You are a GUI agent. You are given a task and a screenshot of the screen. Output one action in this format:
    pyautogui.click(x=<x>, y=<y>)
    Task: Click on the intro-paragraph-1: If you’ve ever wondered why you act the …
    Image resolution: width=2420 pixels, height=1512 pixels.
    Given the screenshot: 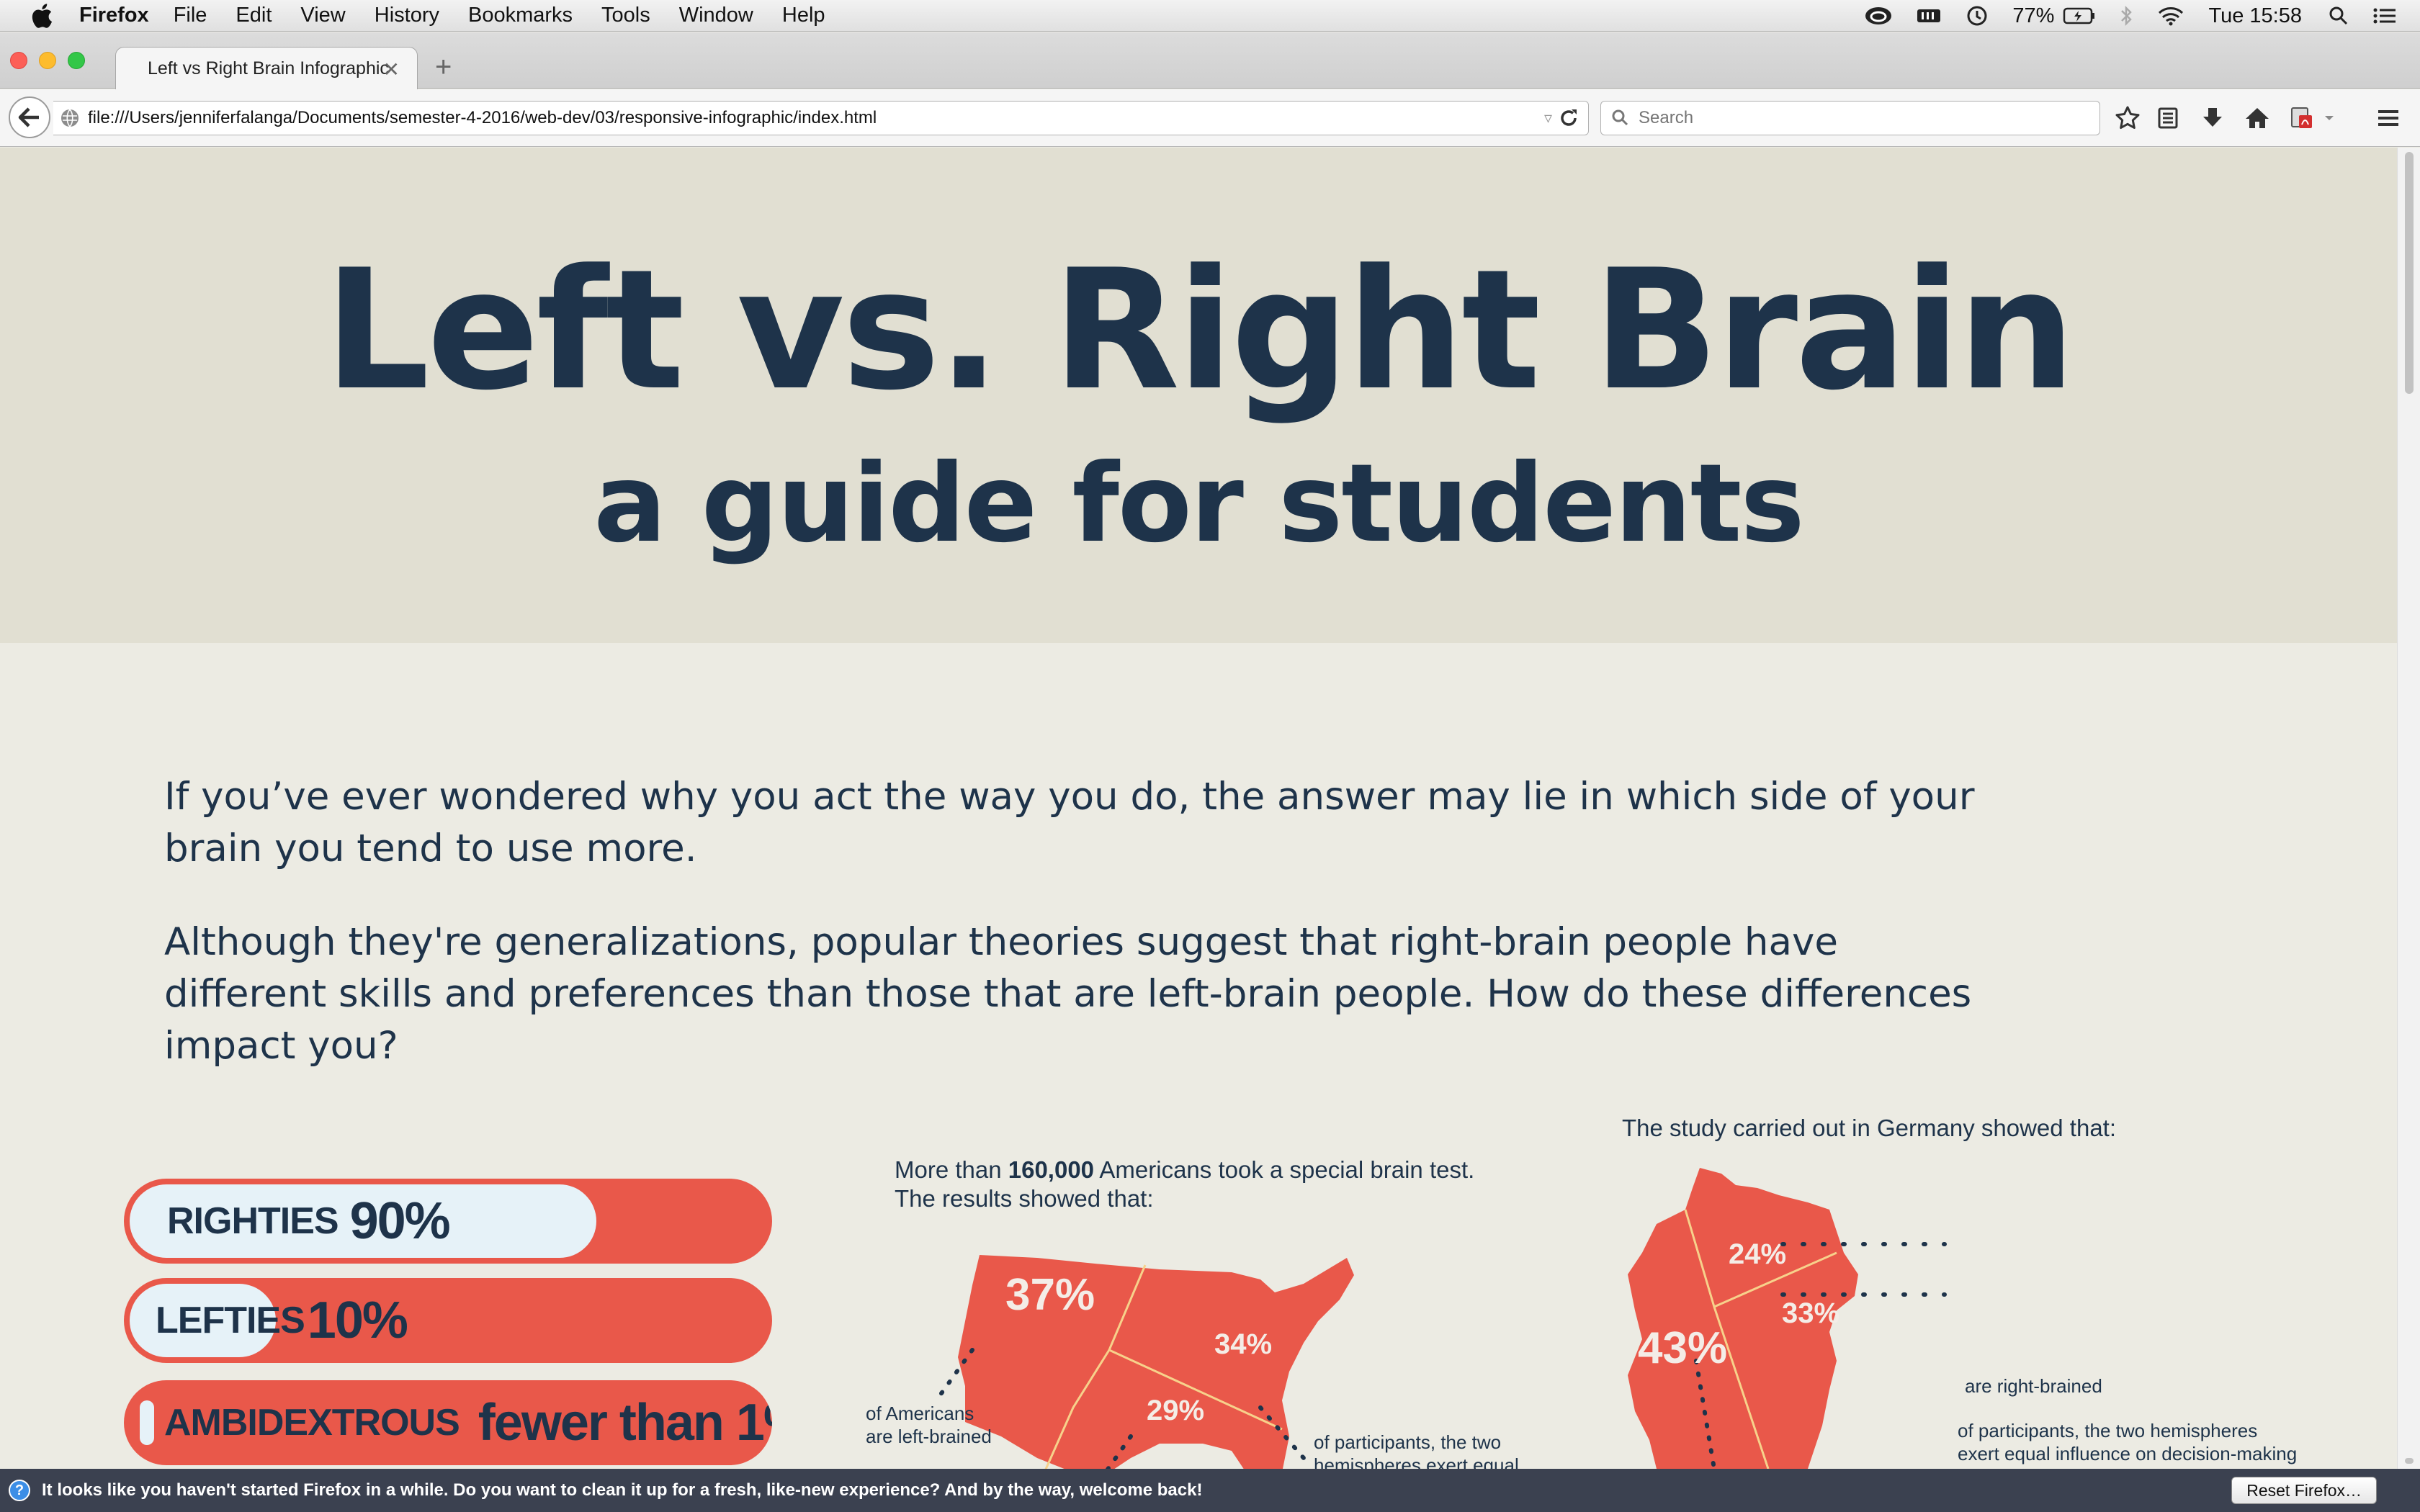 What is the action you would take?
    pyautogui.click(x=1069, y=822)
    